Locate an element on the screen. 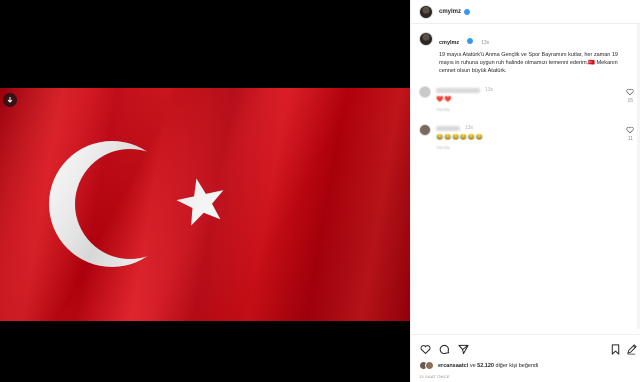 The image size is (640, 382). likes-text: ercansaatci ve 52.120 diğer kişi beğendi is located at coordinates (488, 366).